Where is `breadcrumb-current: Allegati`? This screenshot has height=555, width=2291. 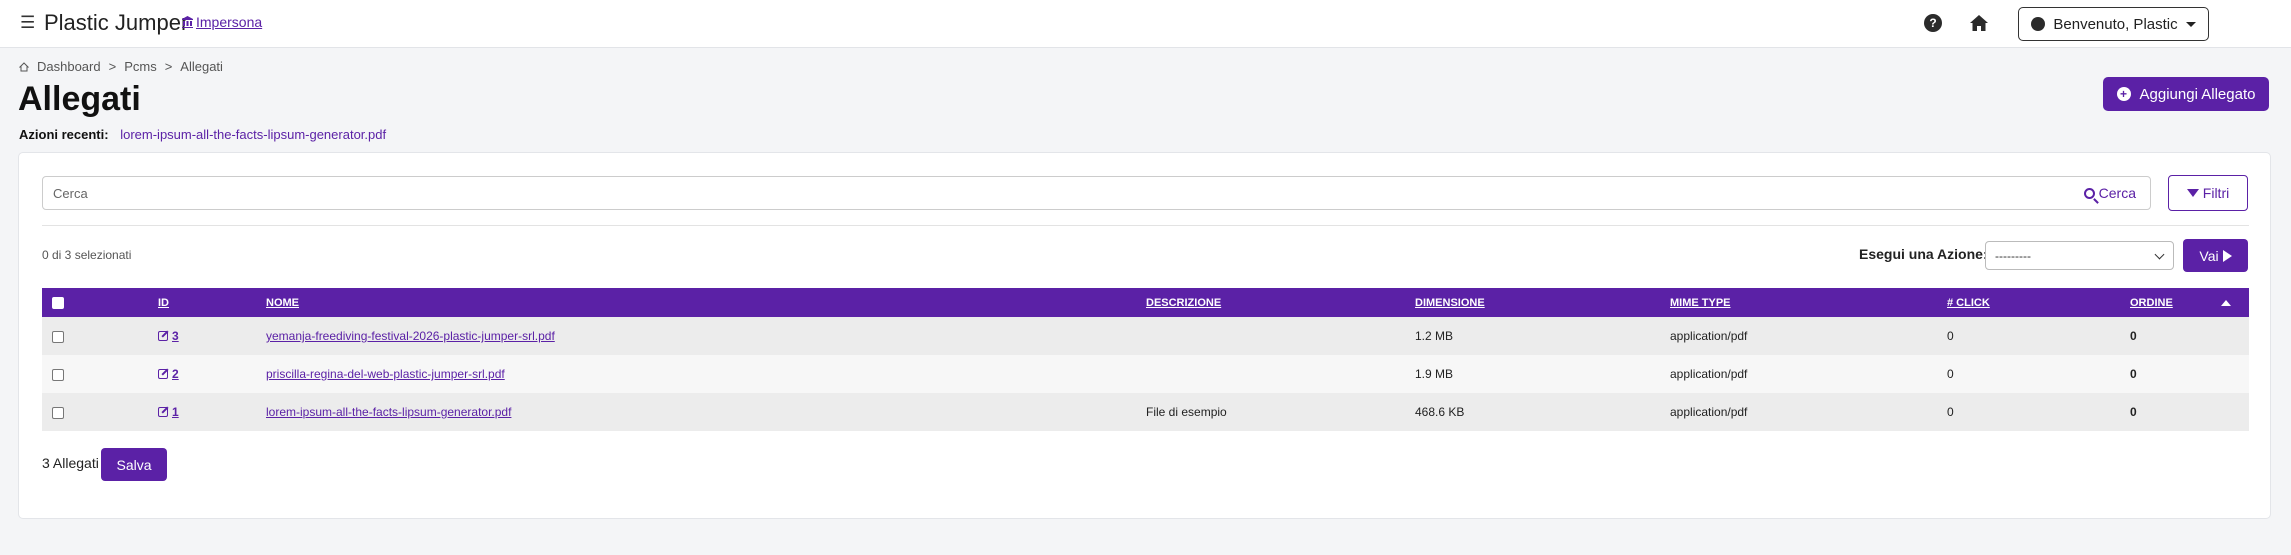 breadcrumb-current: Allegati is located at coordinates (201, 66).